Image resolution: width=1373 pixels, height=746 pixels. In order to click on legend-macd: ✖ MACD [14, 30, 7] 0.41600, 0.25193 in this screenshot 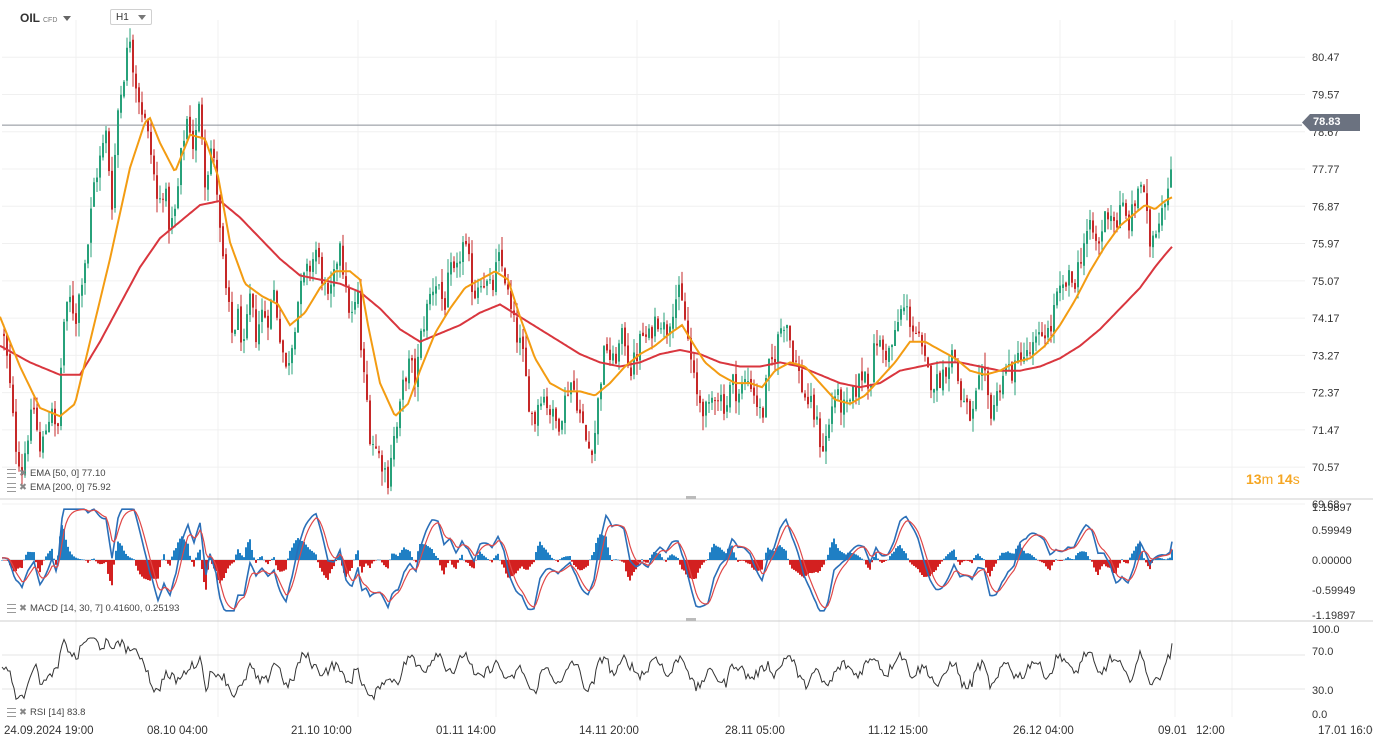, I will do `click(93, 608)`.